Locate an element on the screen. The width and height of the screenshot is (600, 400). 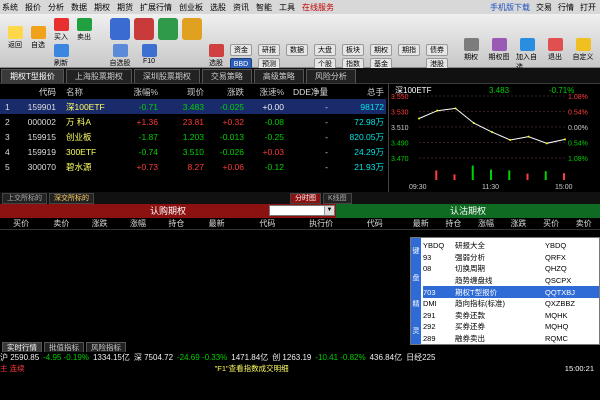
chart-tick-left: 3.530 is located at coordinates (400, 113).